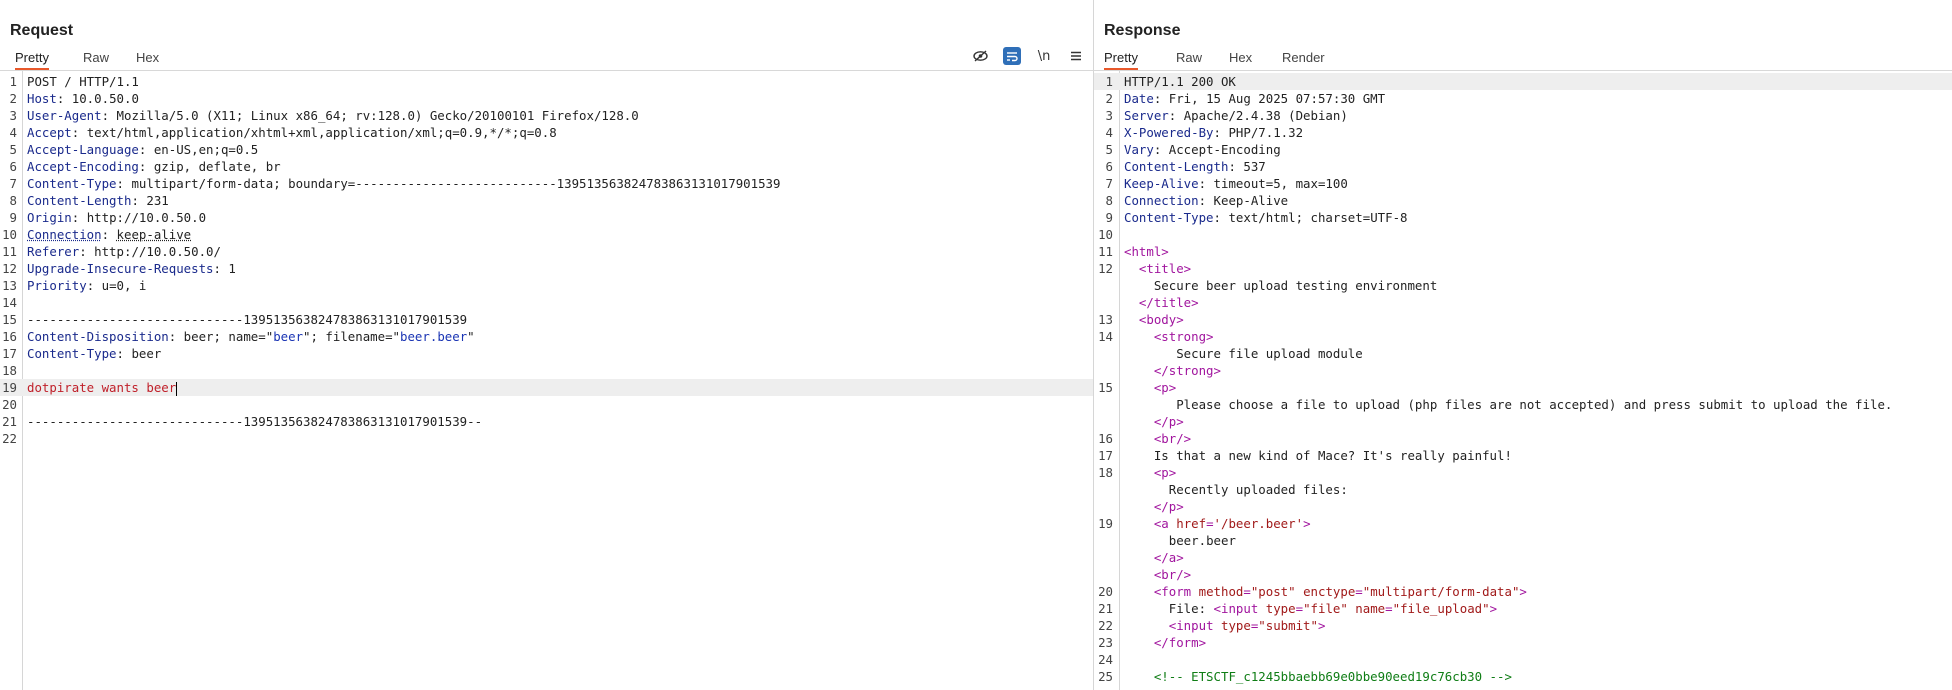 This screenshot has width=1952, height=690. Describe the element at coordinates (351, 336) in the screenshot. I see `header-value: "; filename="` at that location.